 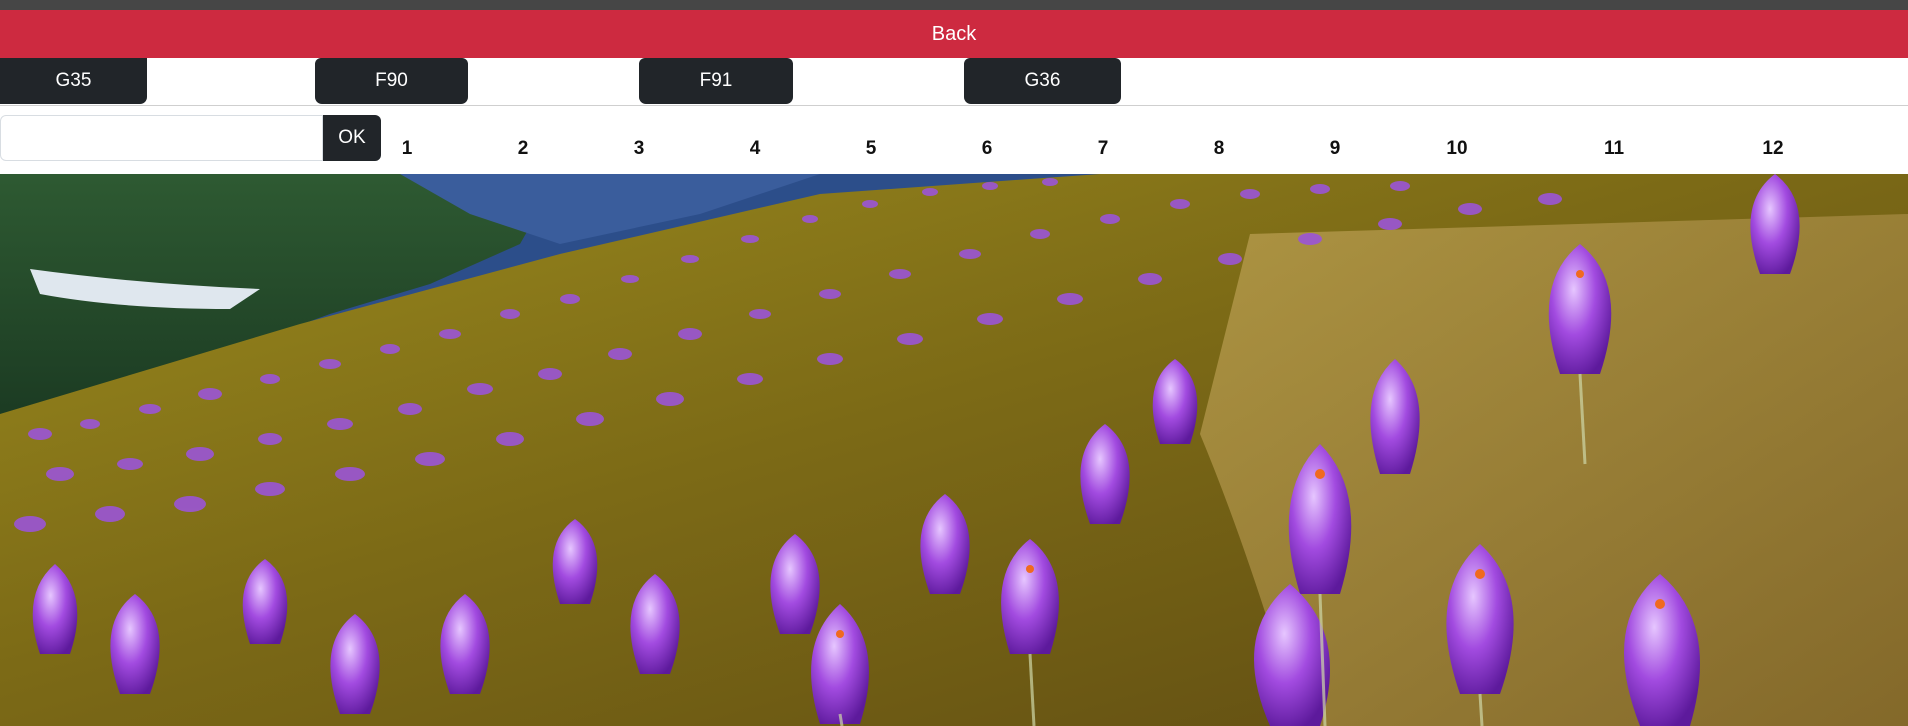 I want to click on page-link-1: 1, so click(x=407, y=149).